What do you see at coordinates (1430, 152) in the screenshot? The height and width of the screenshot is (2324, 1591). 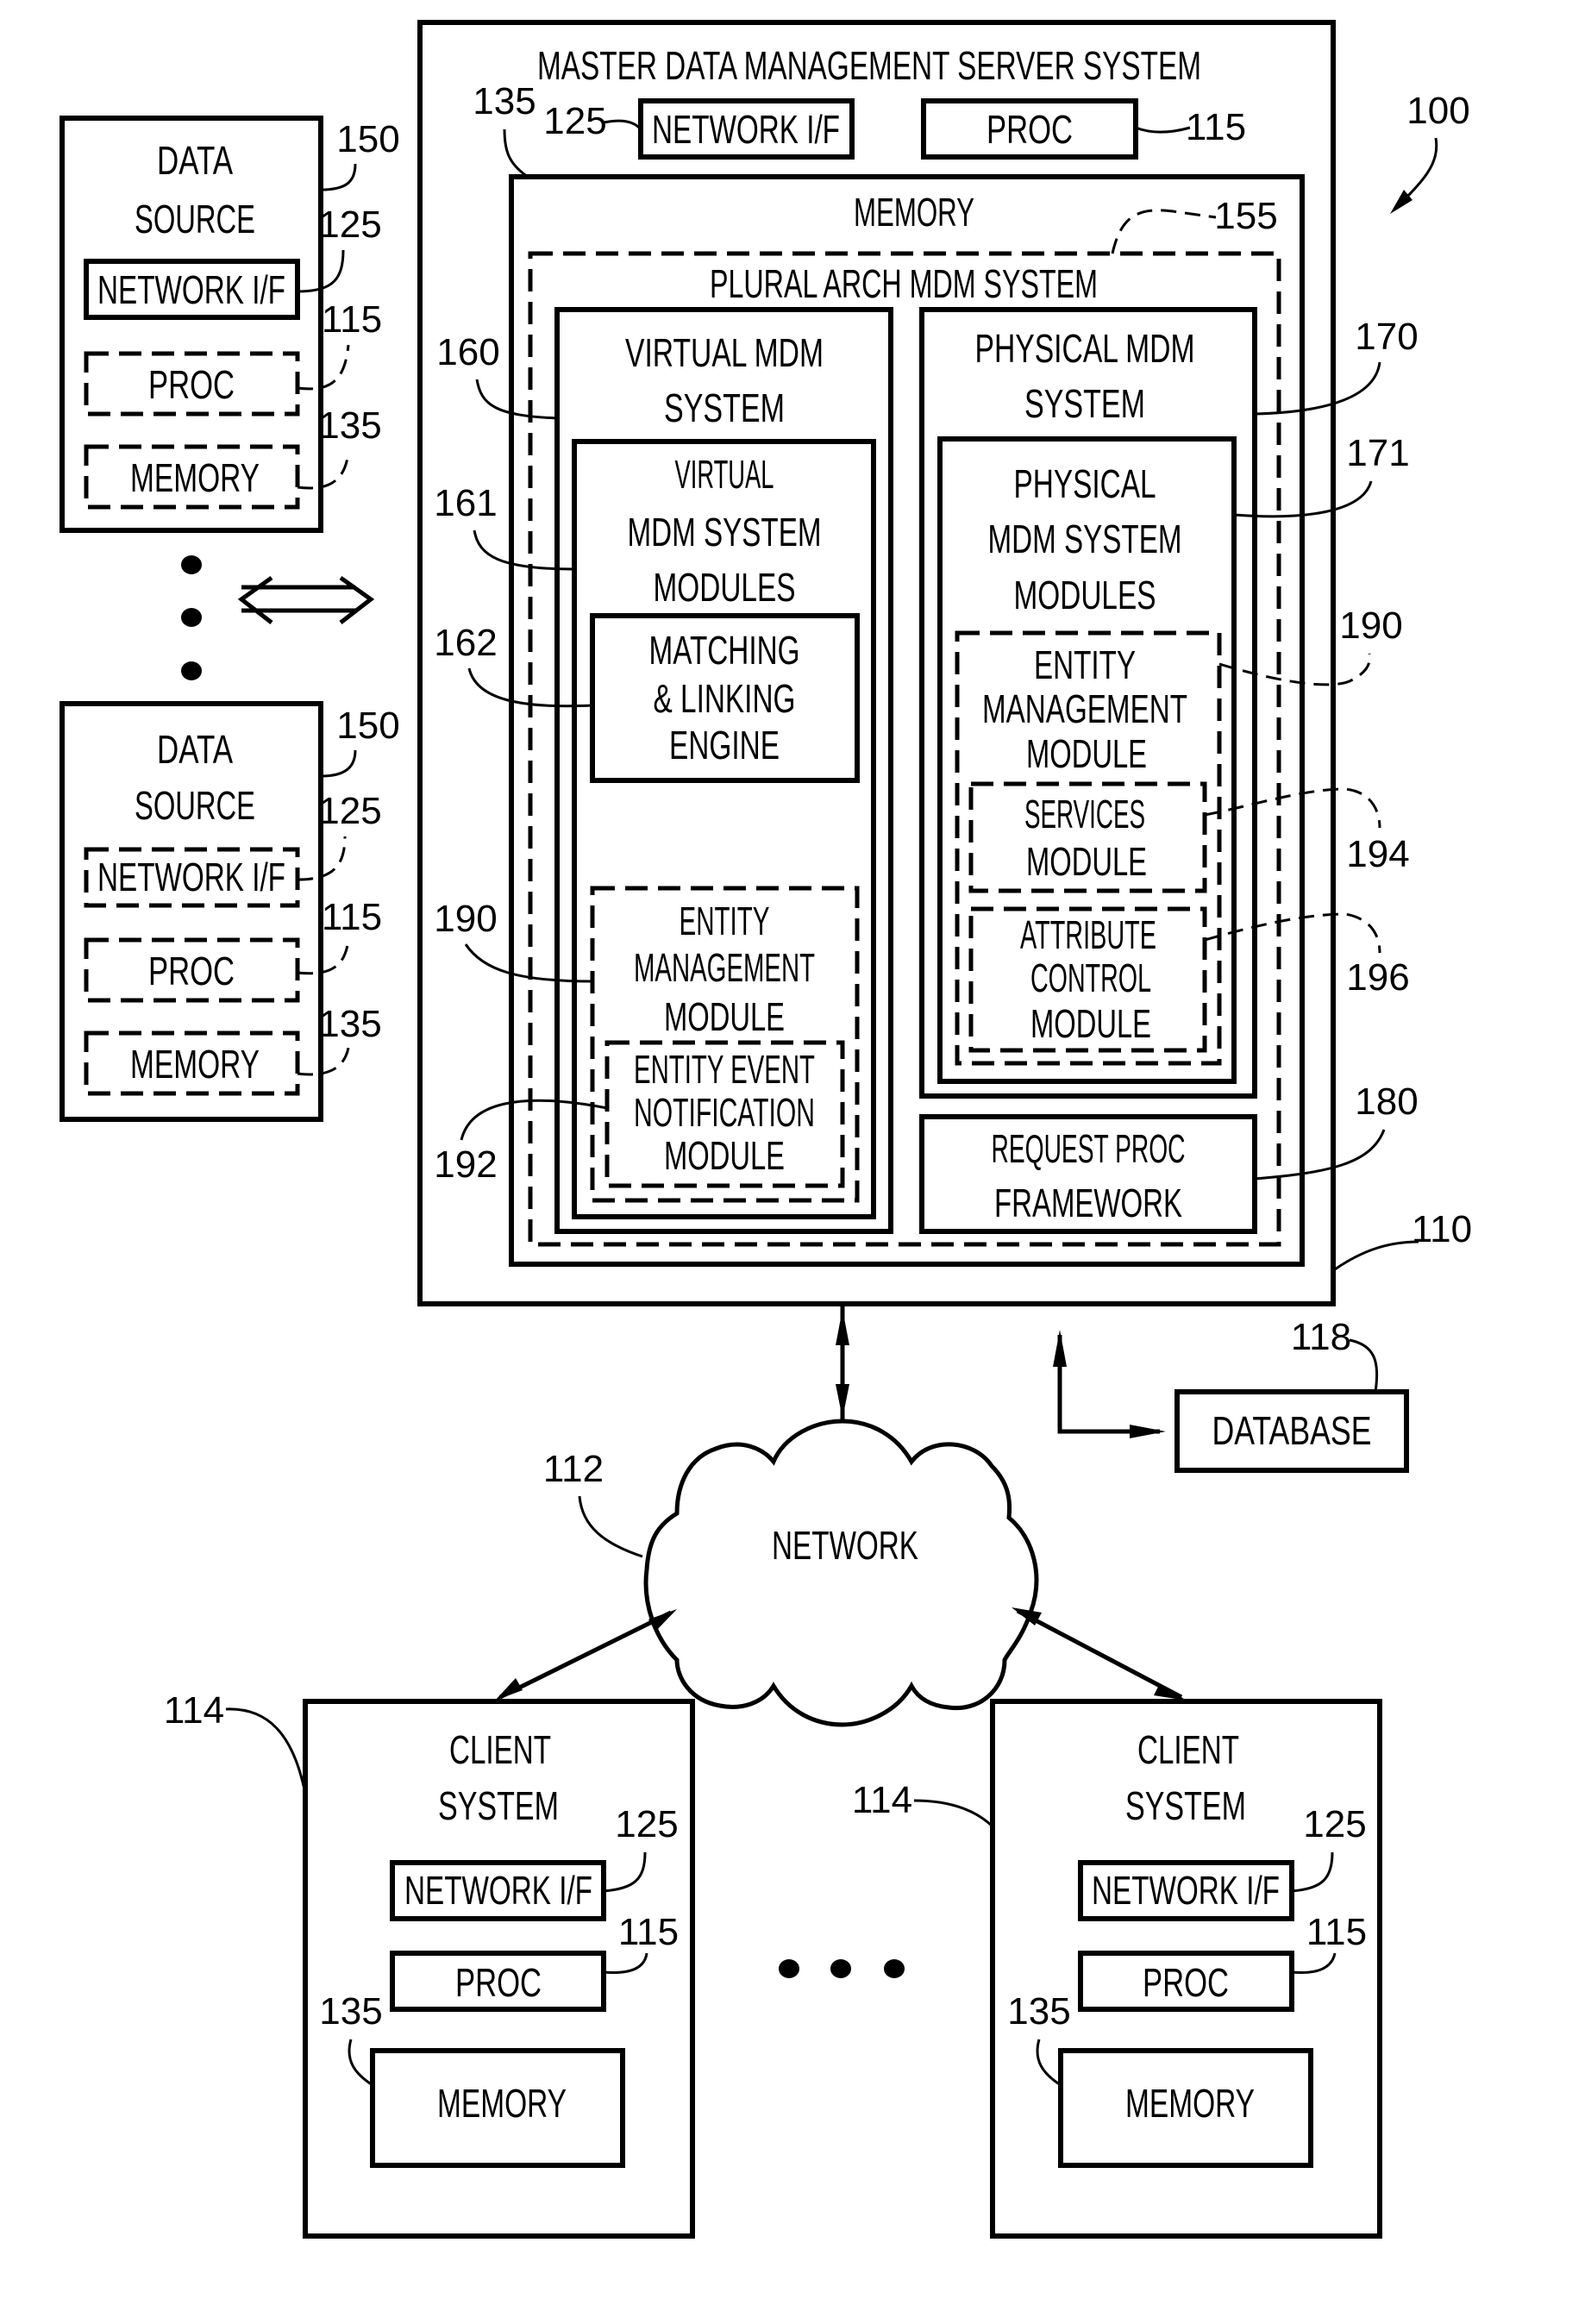 I see `figure-ref-100: 100` at bounding box center [1430, 152].